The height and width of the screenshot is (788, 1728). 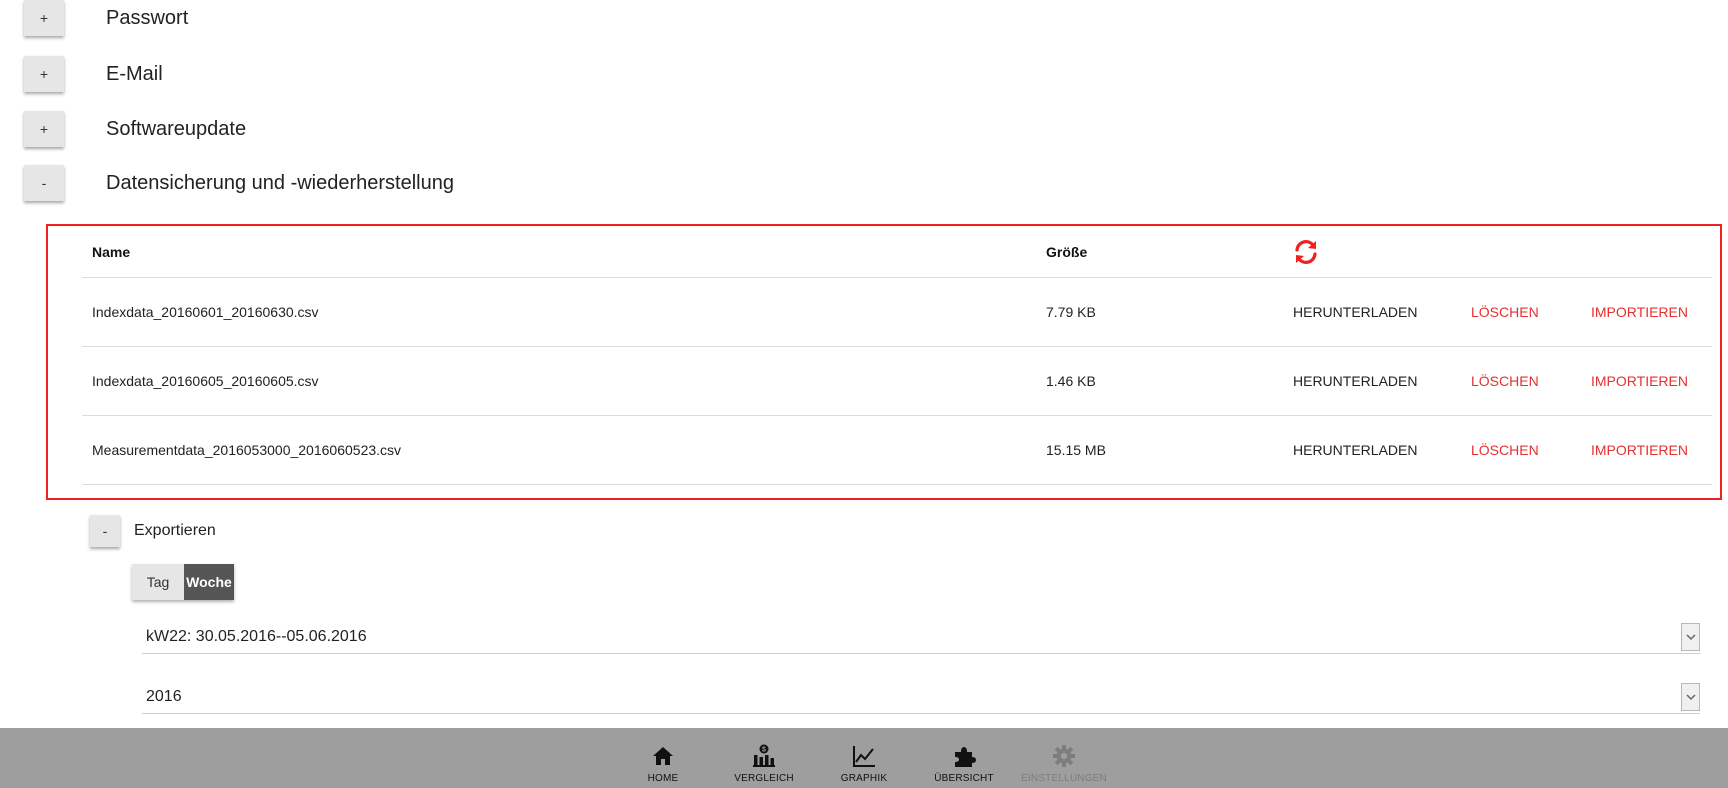 What do you see at coordinates (111, 251) in the screenshot?
I see `header-name: Name` at bounding box center [111, 251].